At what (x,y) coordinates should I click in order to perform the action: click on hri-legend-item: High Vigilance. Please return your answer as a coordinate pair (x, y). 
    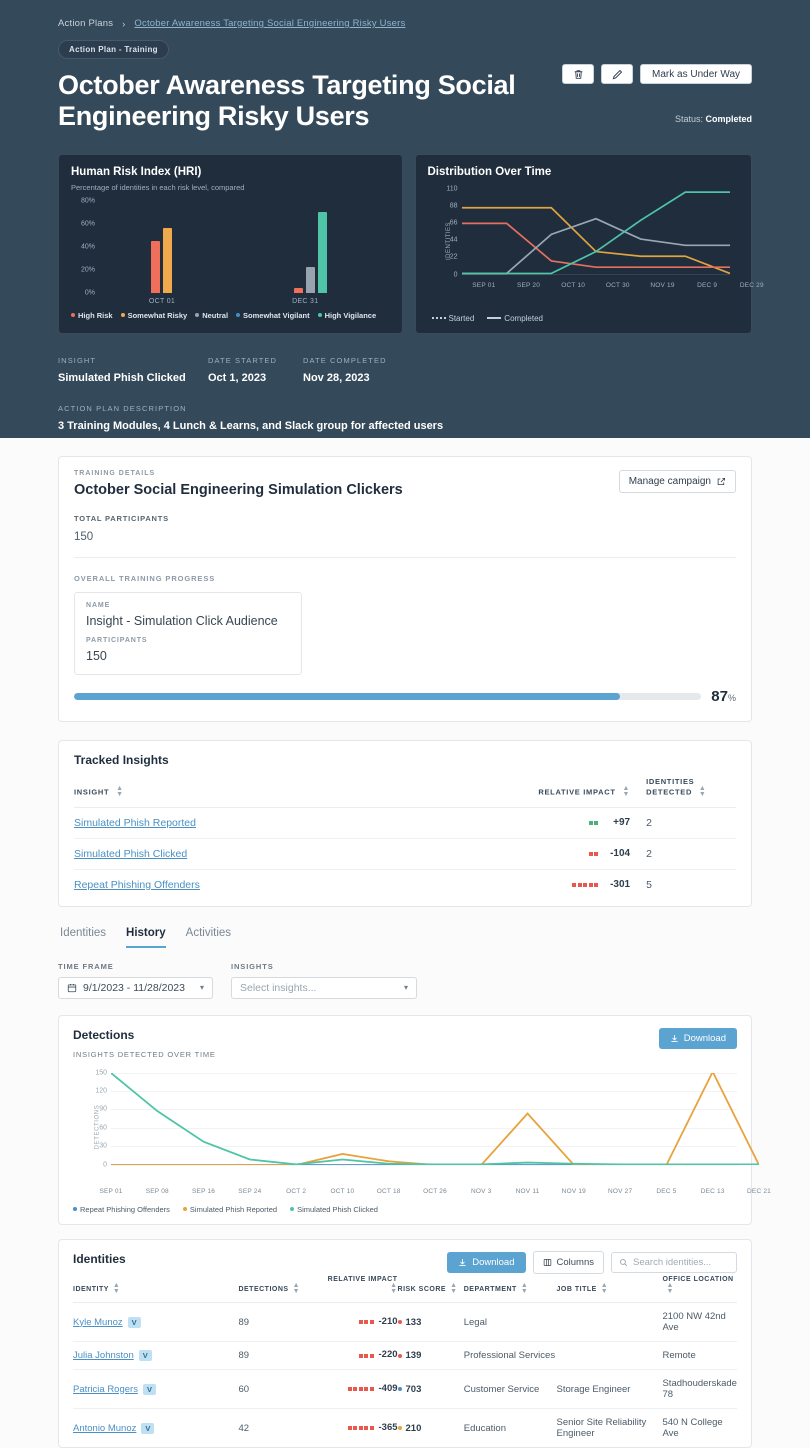
    Looking at the image, I should click on (347, 315).